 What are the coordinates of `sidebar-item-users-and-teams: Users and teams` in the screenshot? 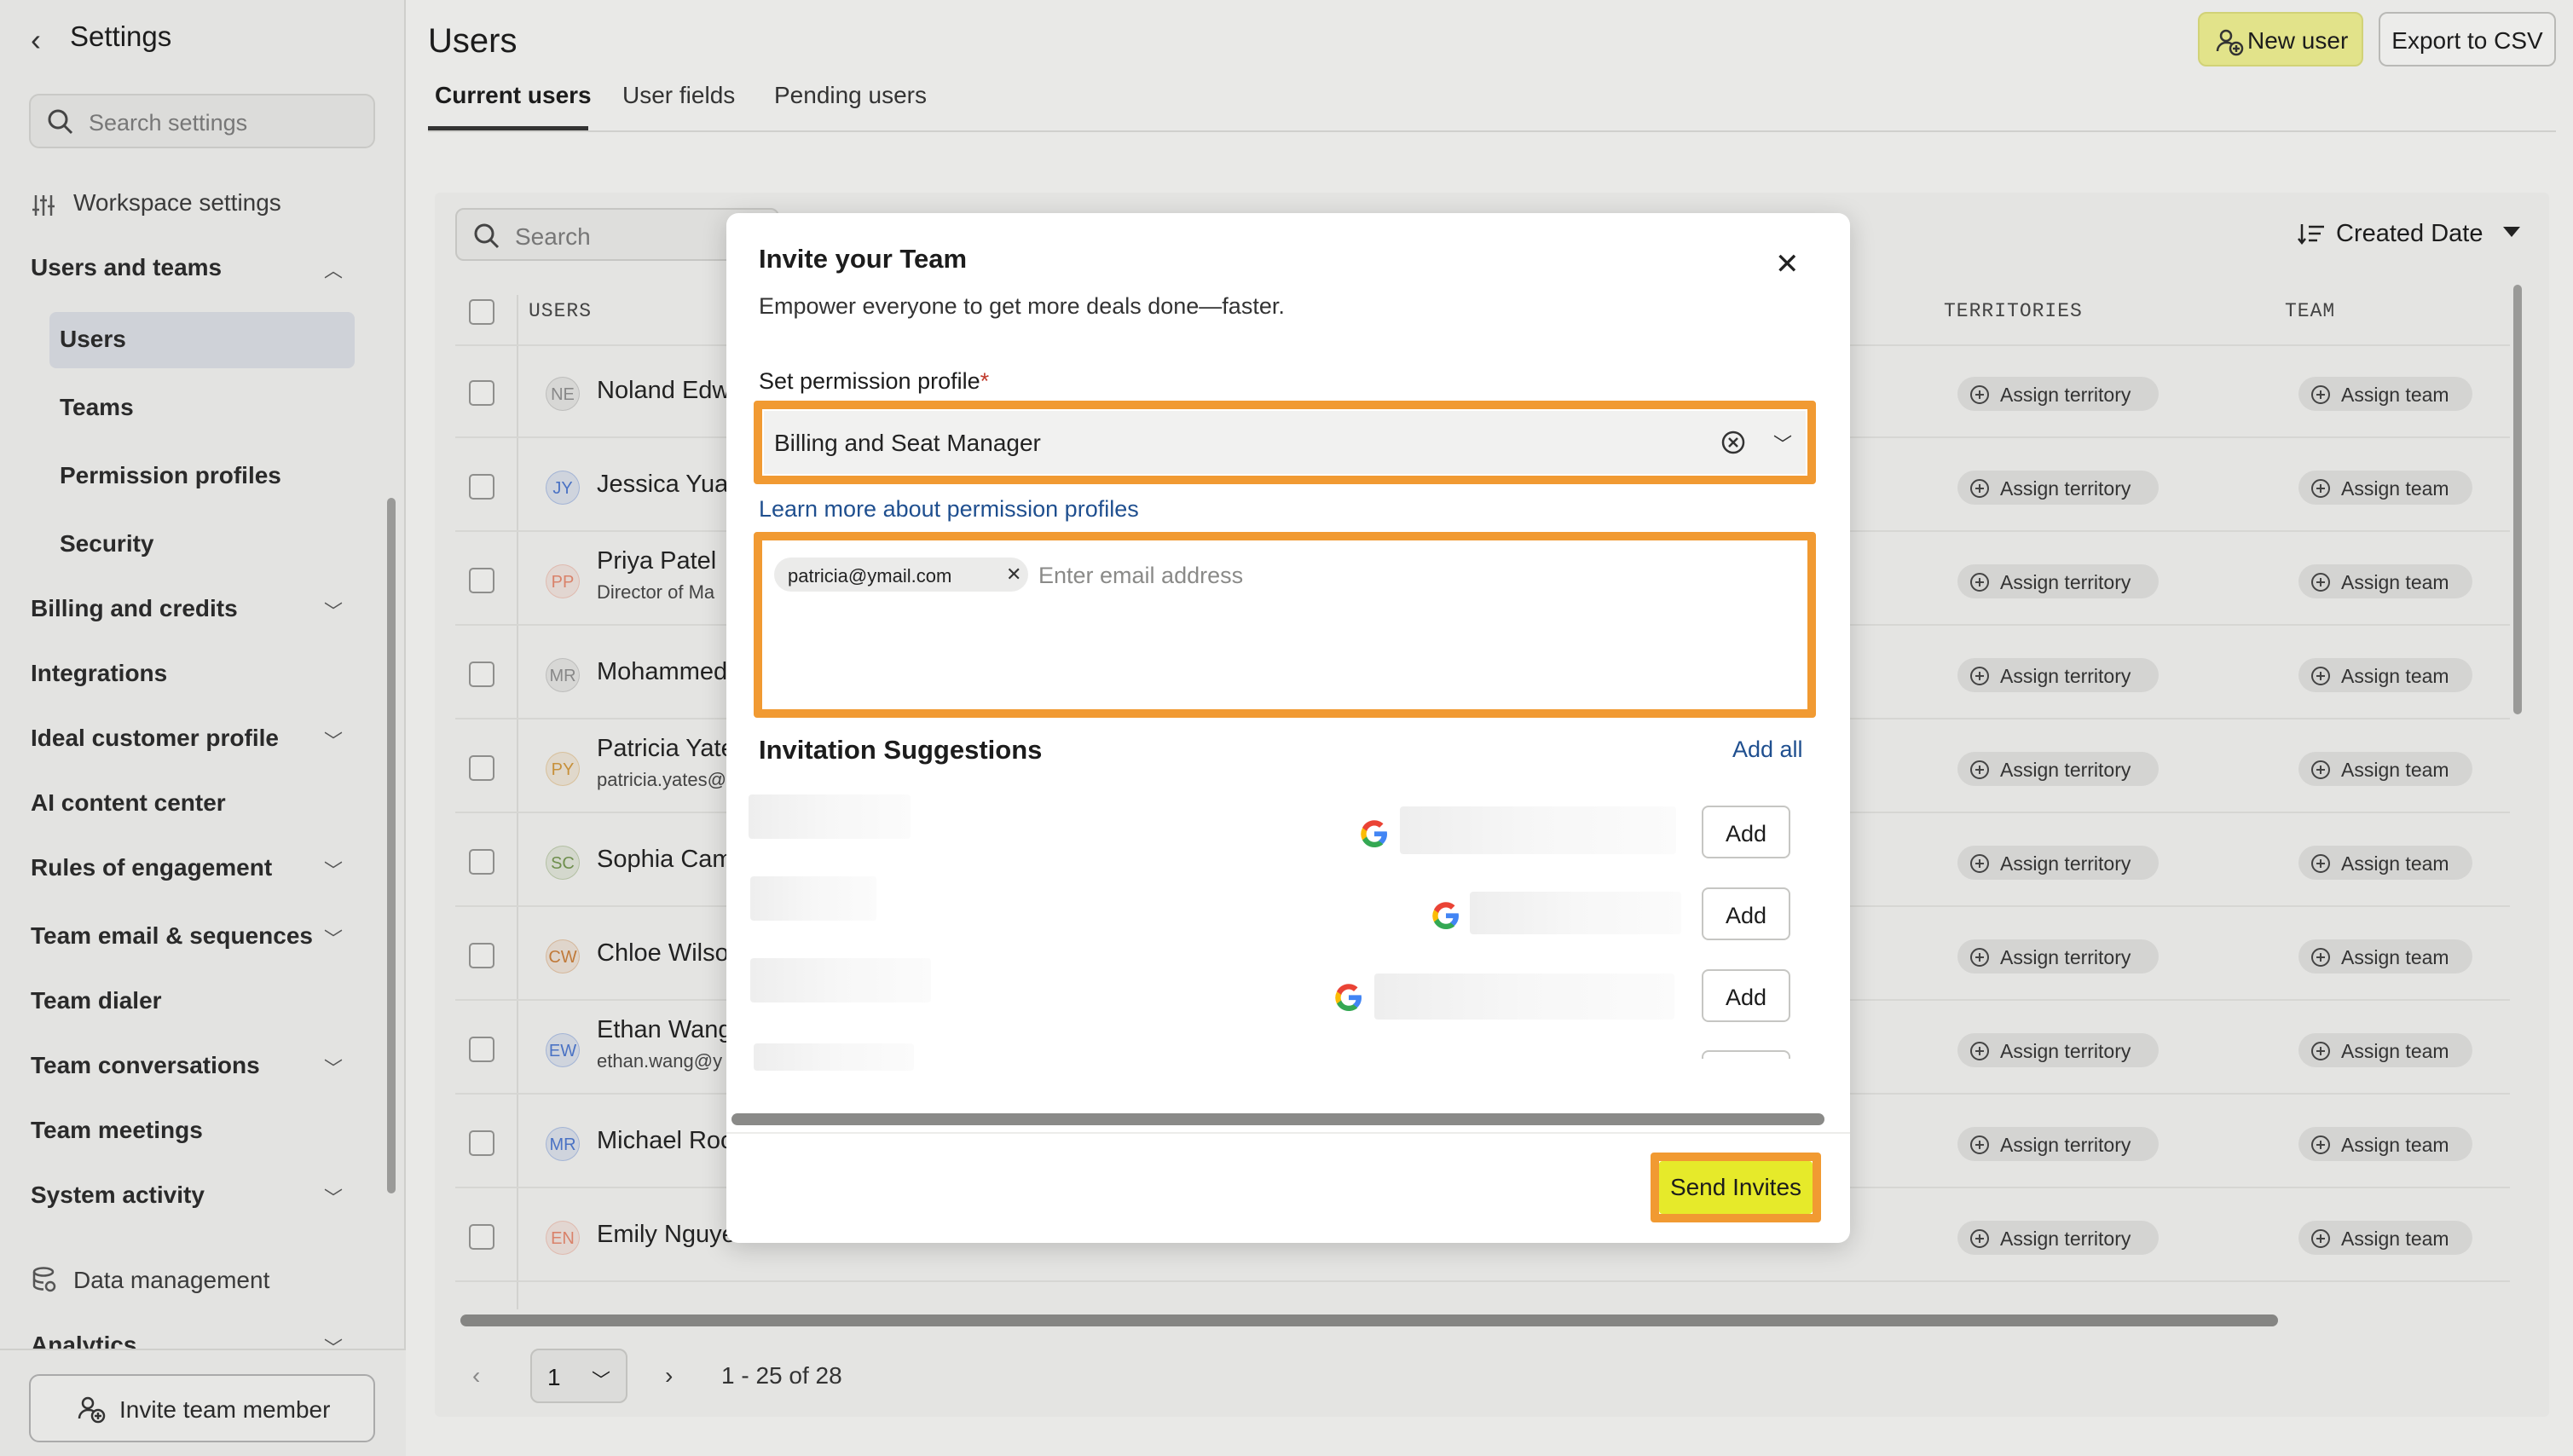 It's located at (126, 267).